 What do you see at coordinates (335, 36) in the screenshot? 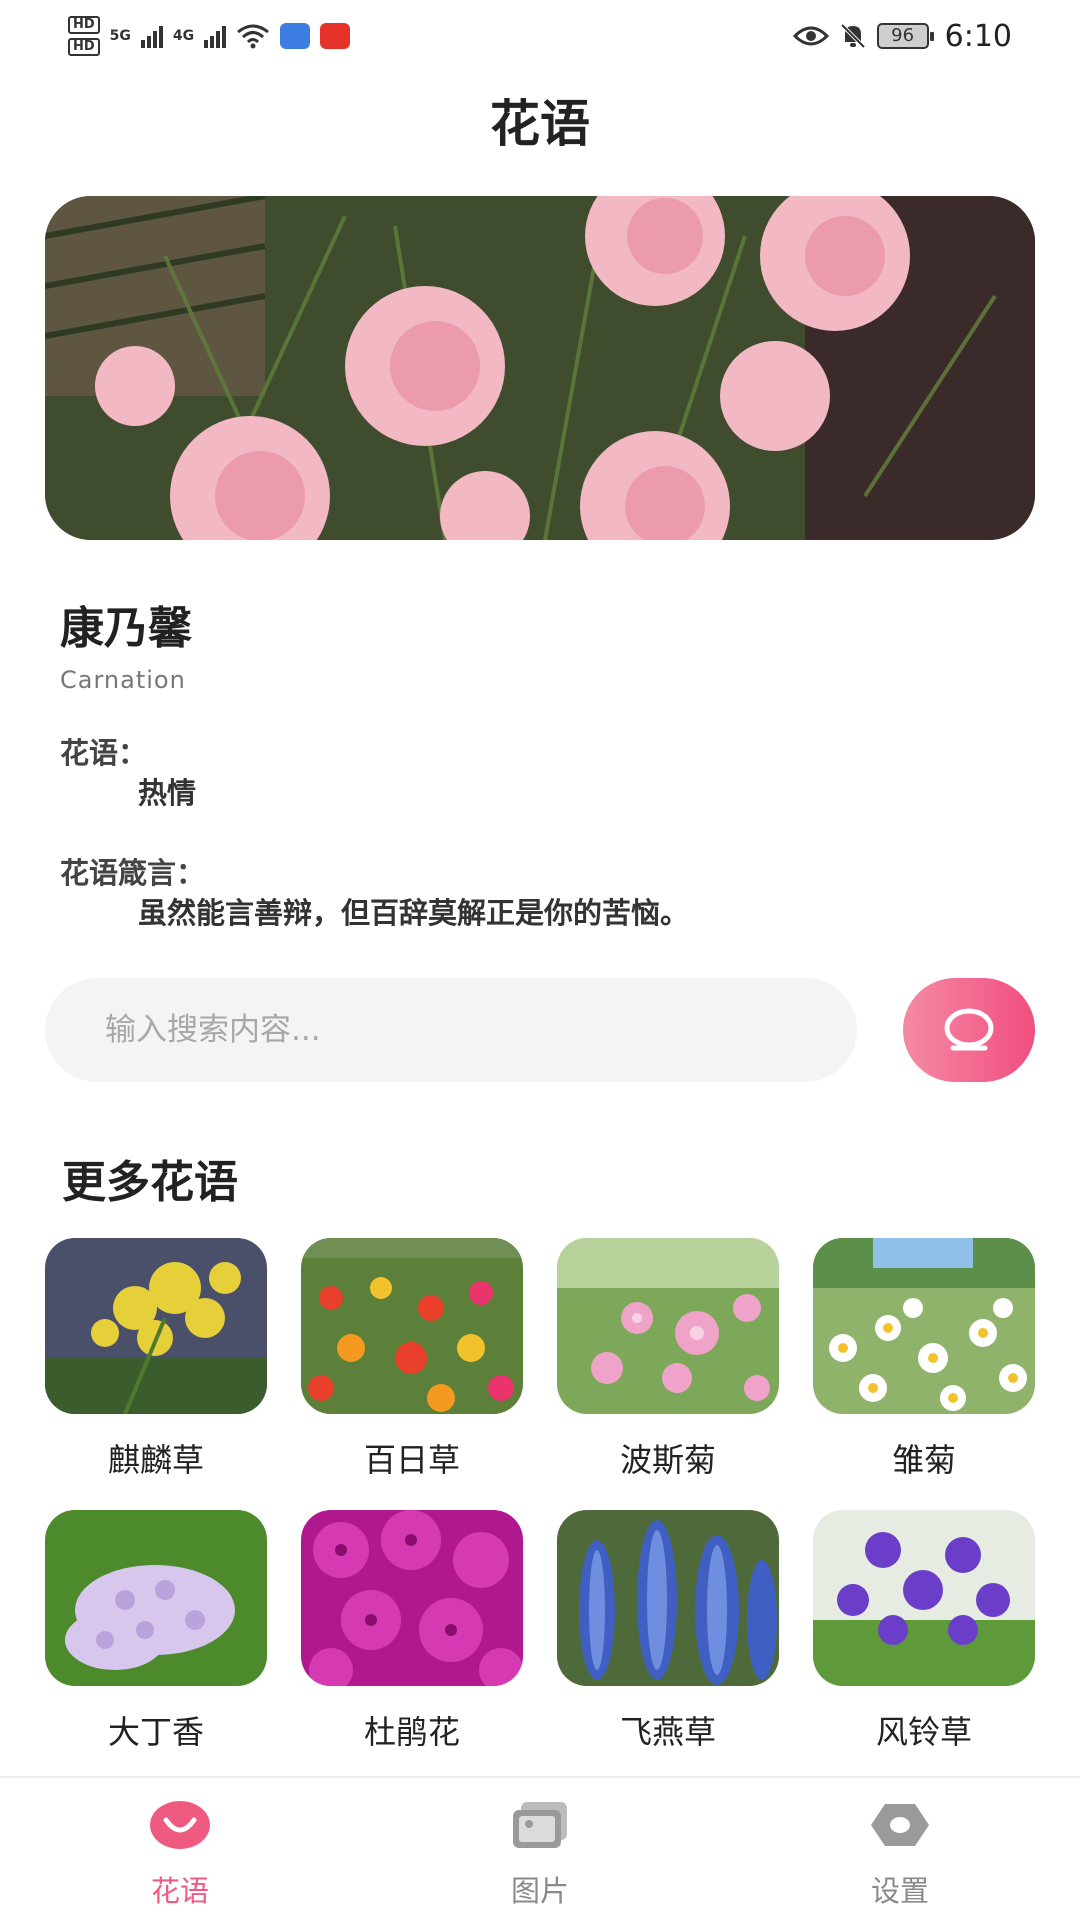
I see `app-notification-icon-red` at bounding box center [335, 36].